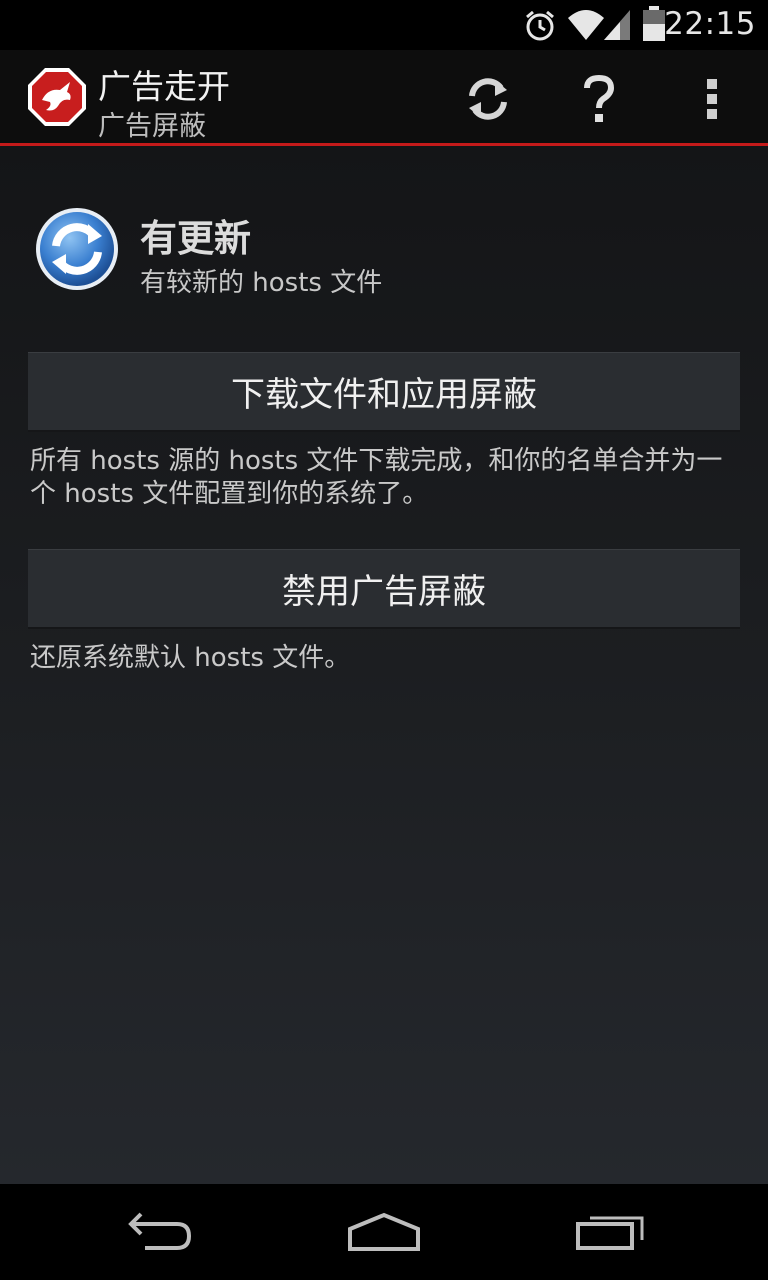 The image size is (768, 1280). I want to click on recent-apps-icon, so click(610, 1232).